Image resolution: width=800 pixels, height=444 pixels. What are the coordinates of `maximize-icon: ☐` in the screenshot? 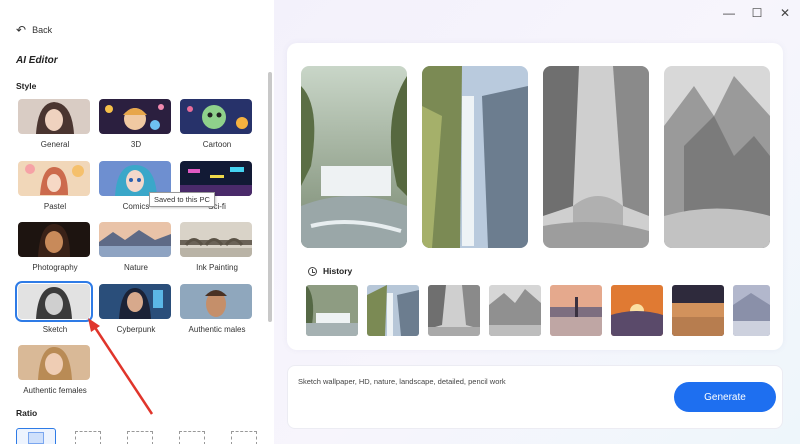 It's located at (757, 13).